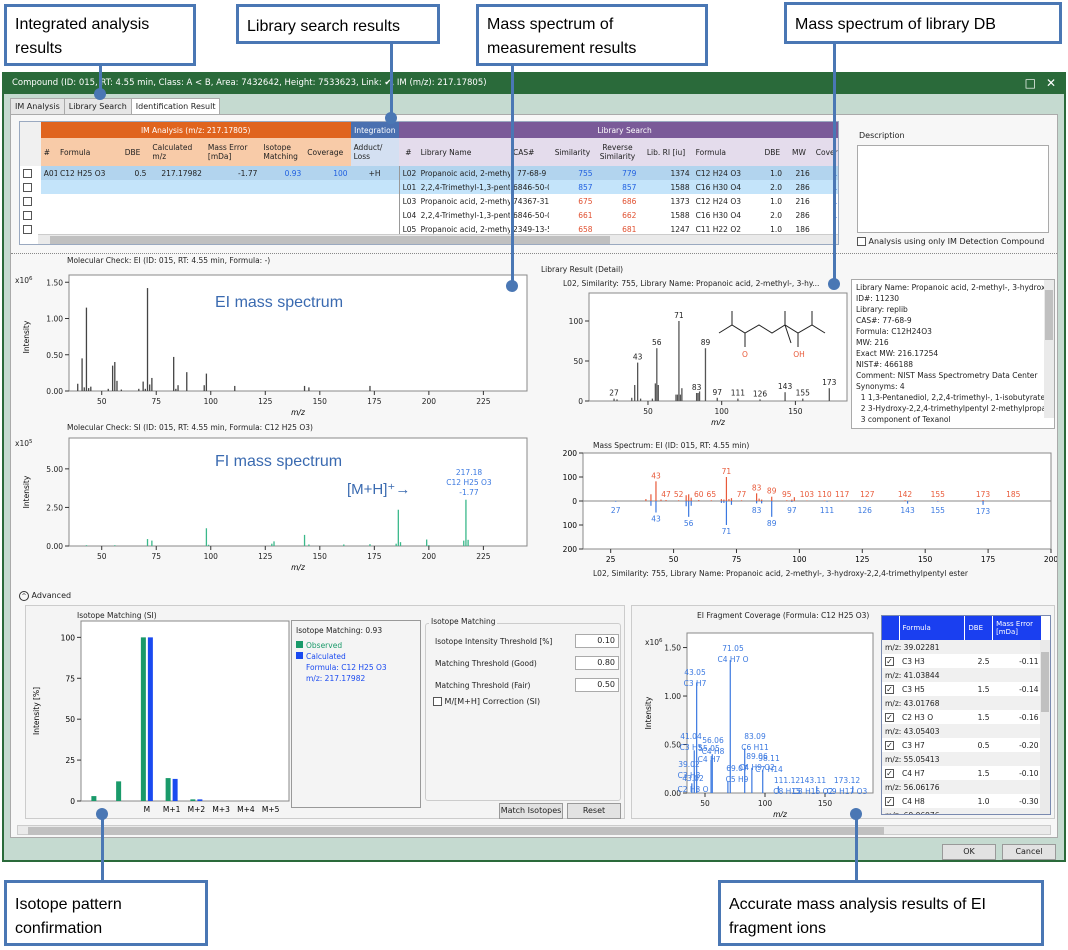 The width and height of the screenshot is (1068, 950). What do you see at coordinates (574, 501) in the screenshot?
I see `y-tick-label: 0` at bounding box center [574, 501].